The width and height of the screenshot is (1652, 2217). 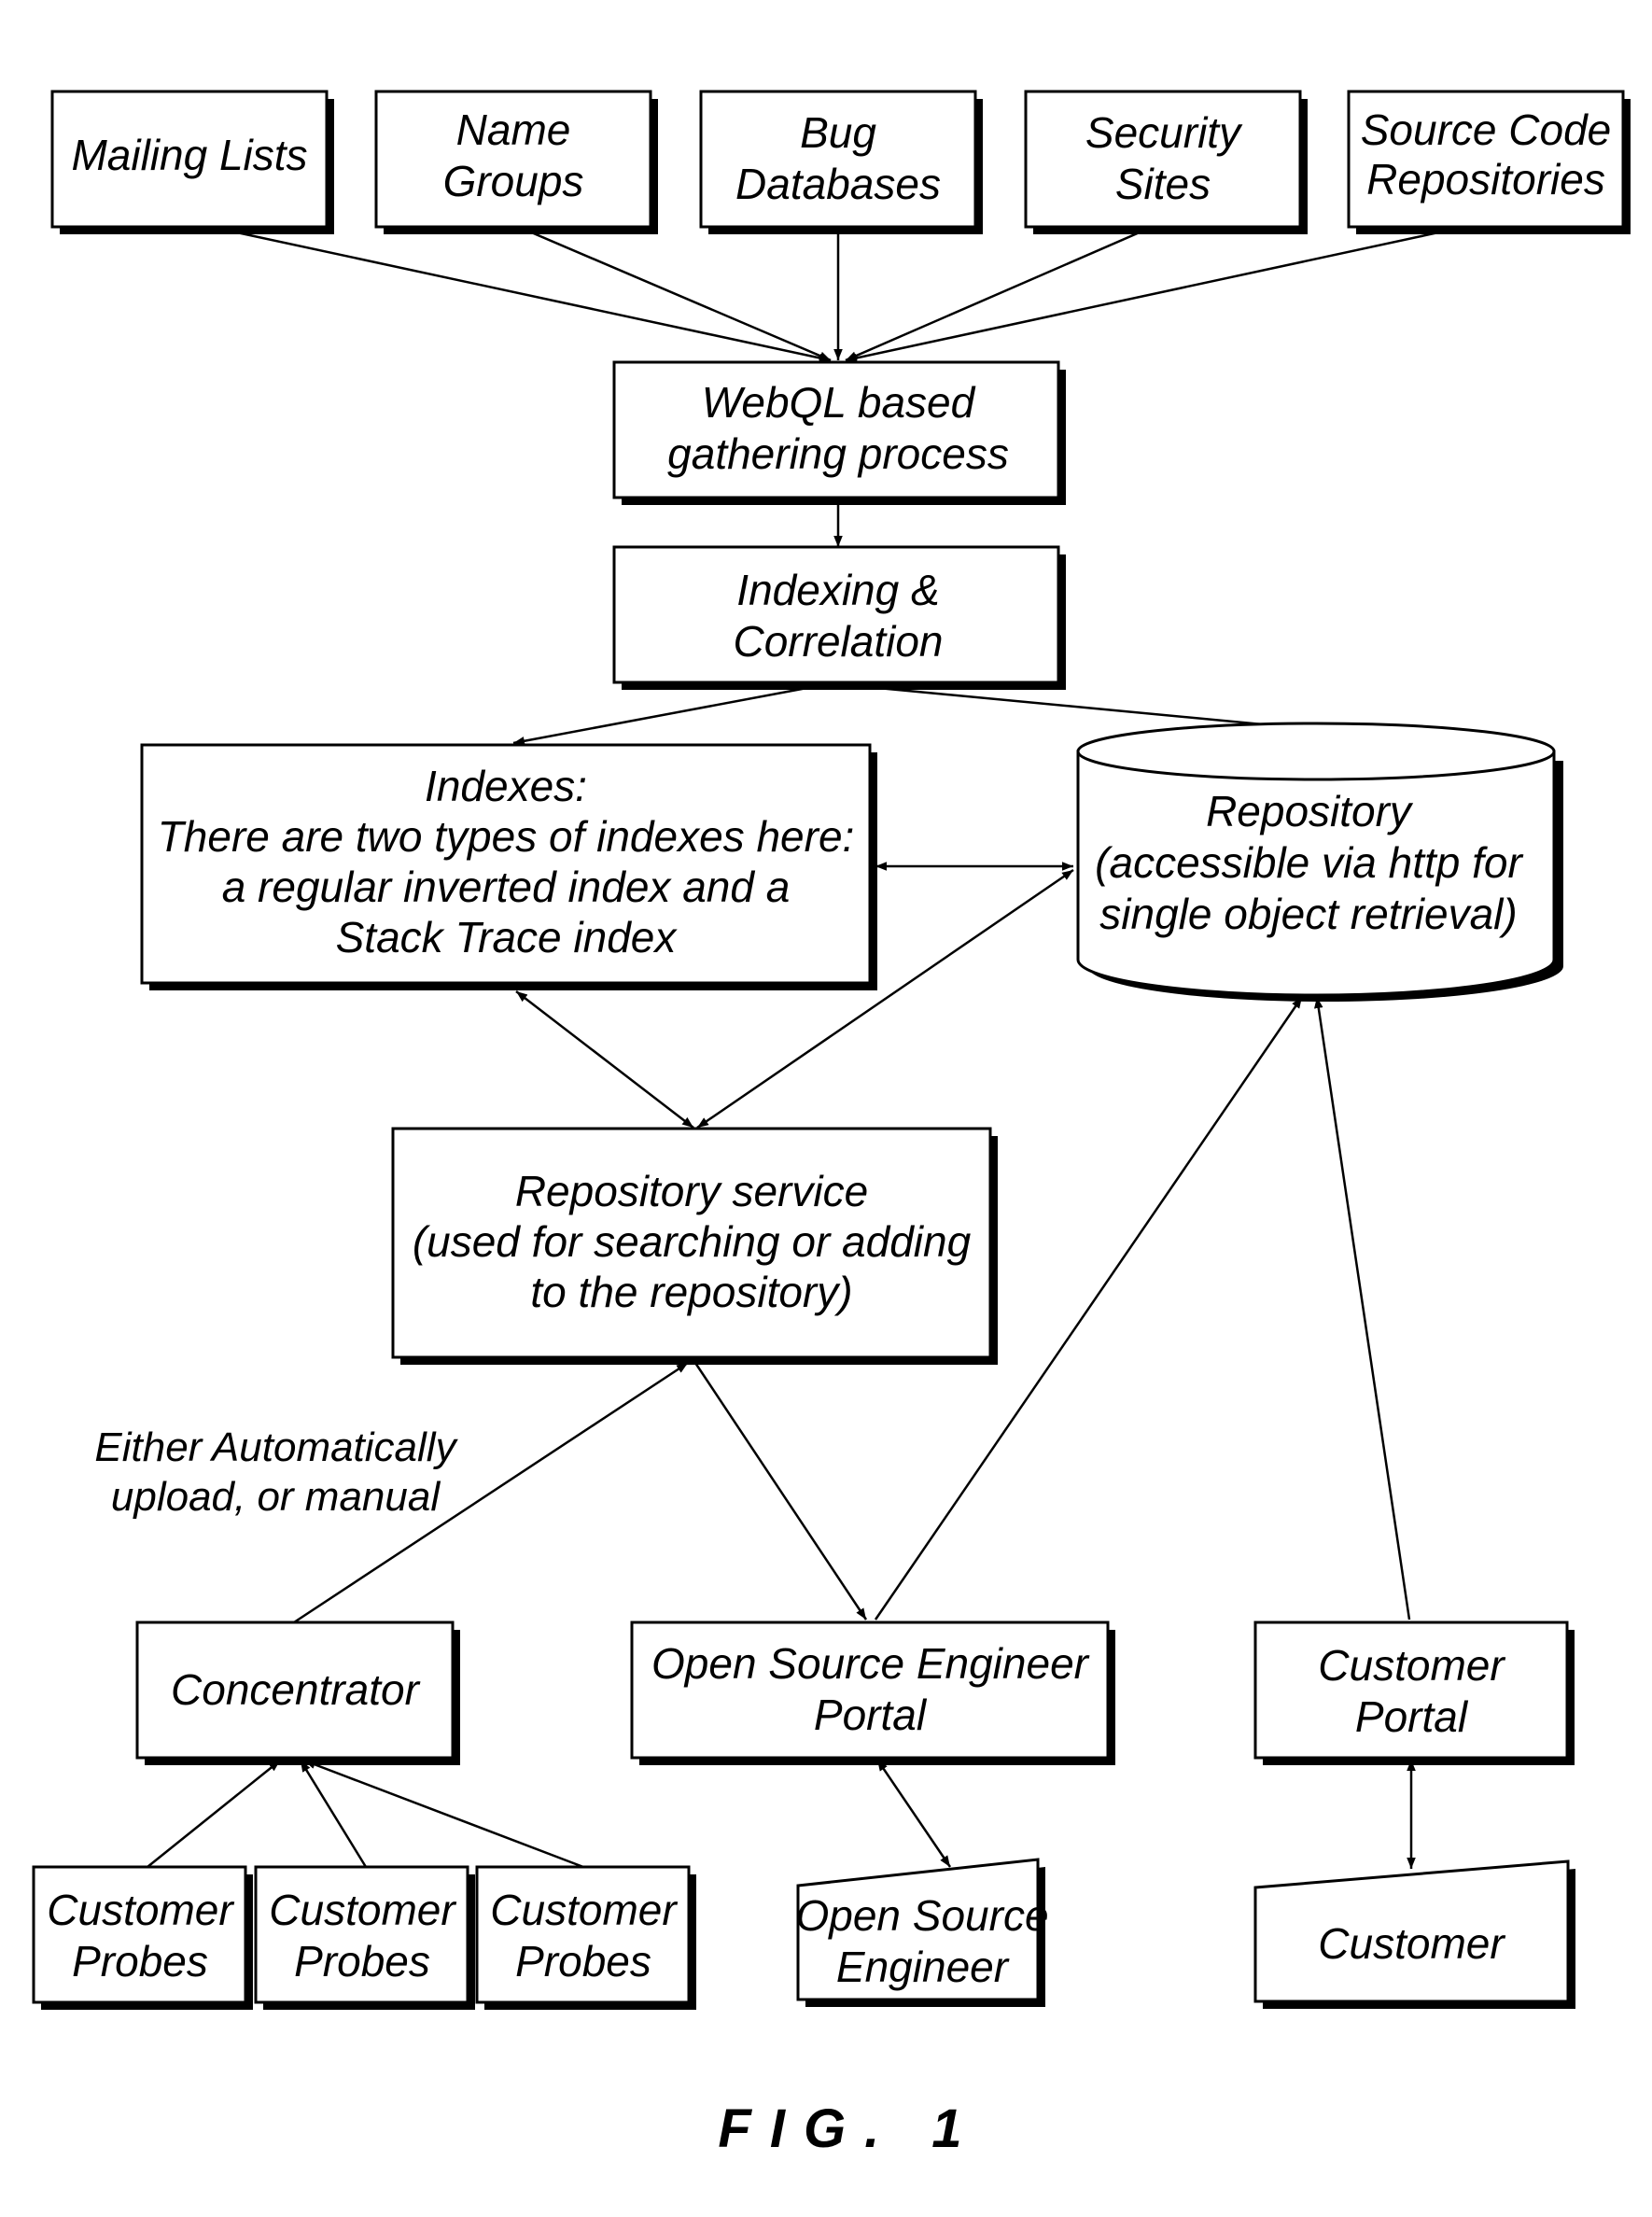 What do you see at coordinates (871, 1715) in the screenshot?
I see `os-portal-label-2: Portal` at bounding box center [871, 1715].